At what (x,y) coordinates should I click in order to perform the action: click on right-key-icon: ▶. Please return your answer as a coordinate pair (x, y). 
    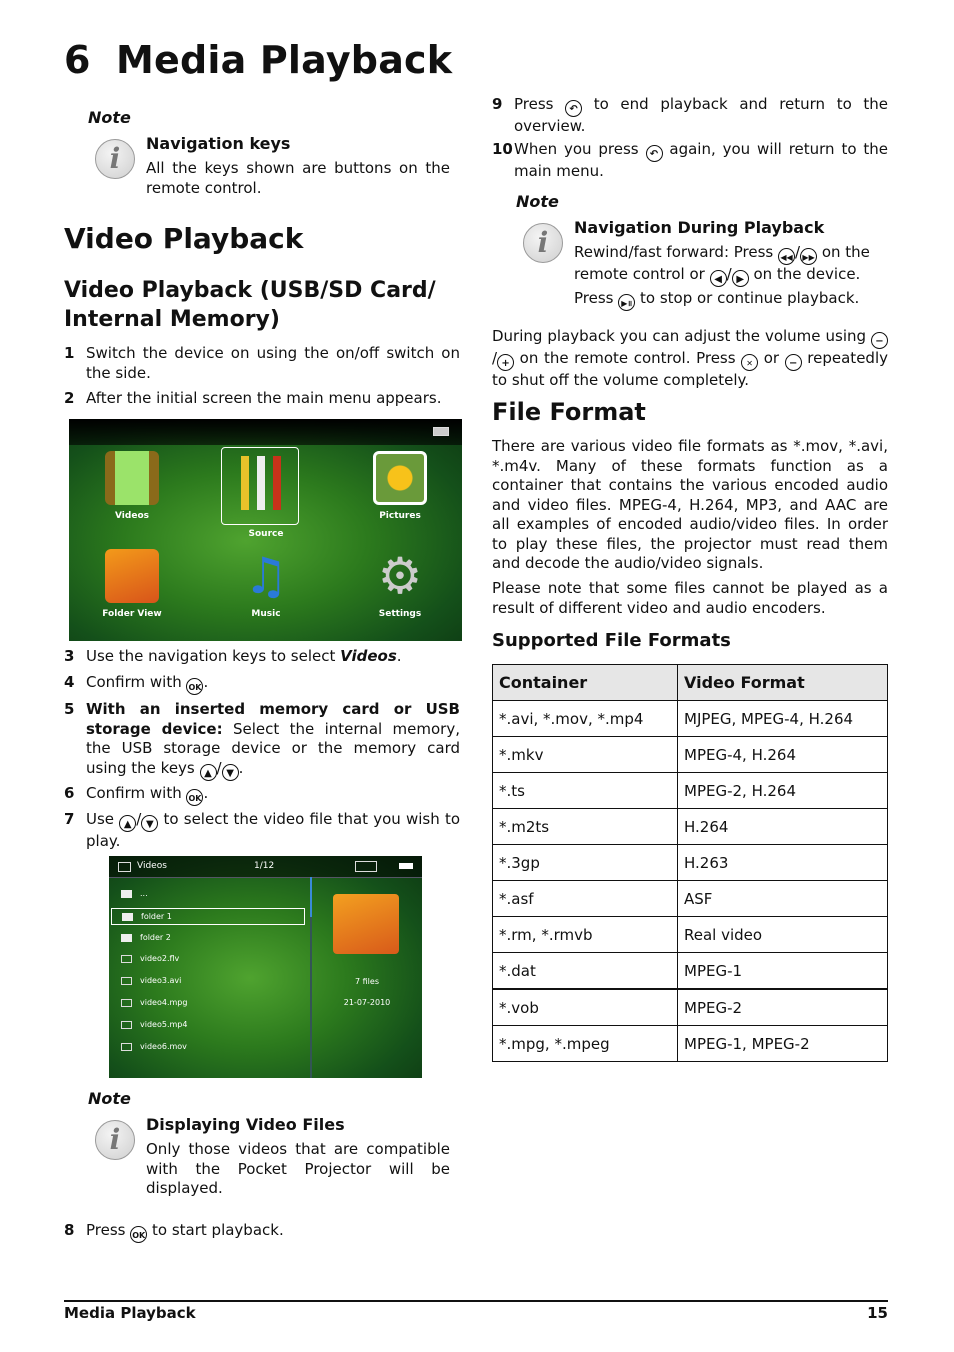
    Looking at the image, I should click on (740, 278).